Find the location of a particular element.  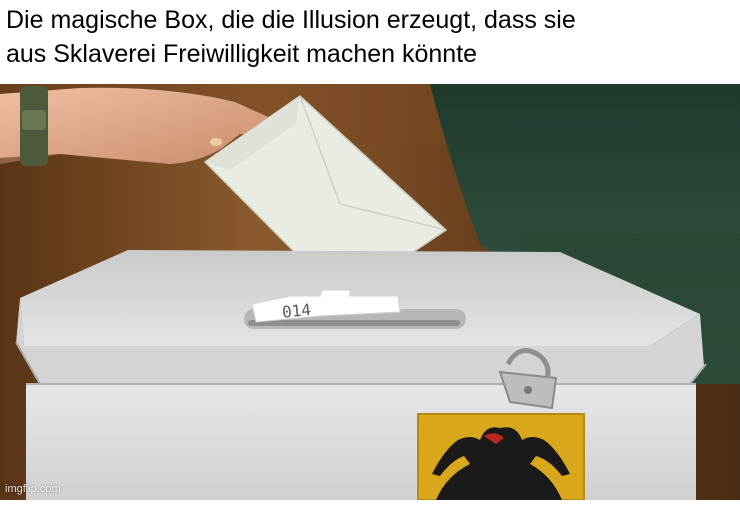

ring is located at coordinates (216, 142).